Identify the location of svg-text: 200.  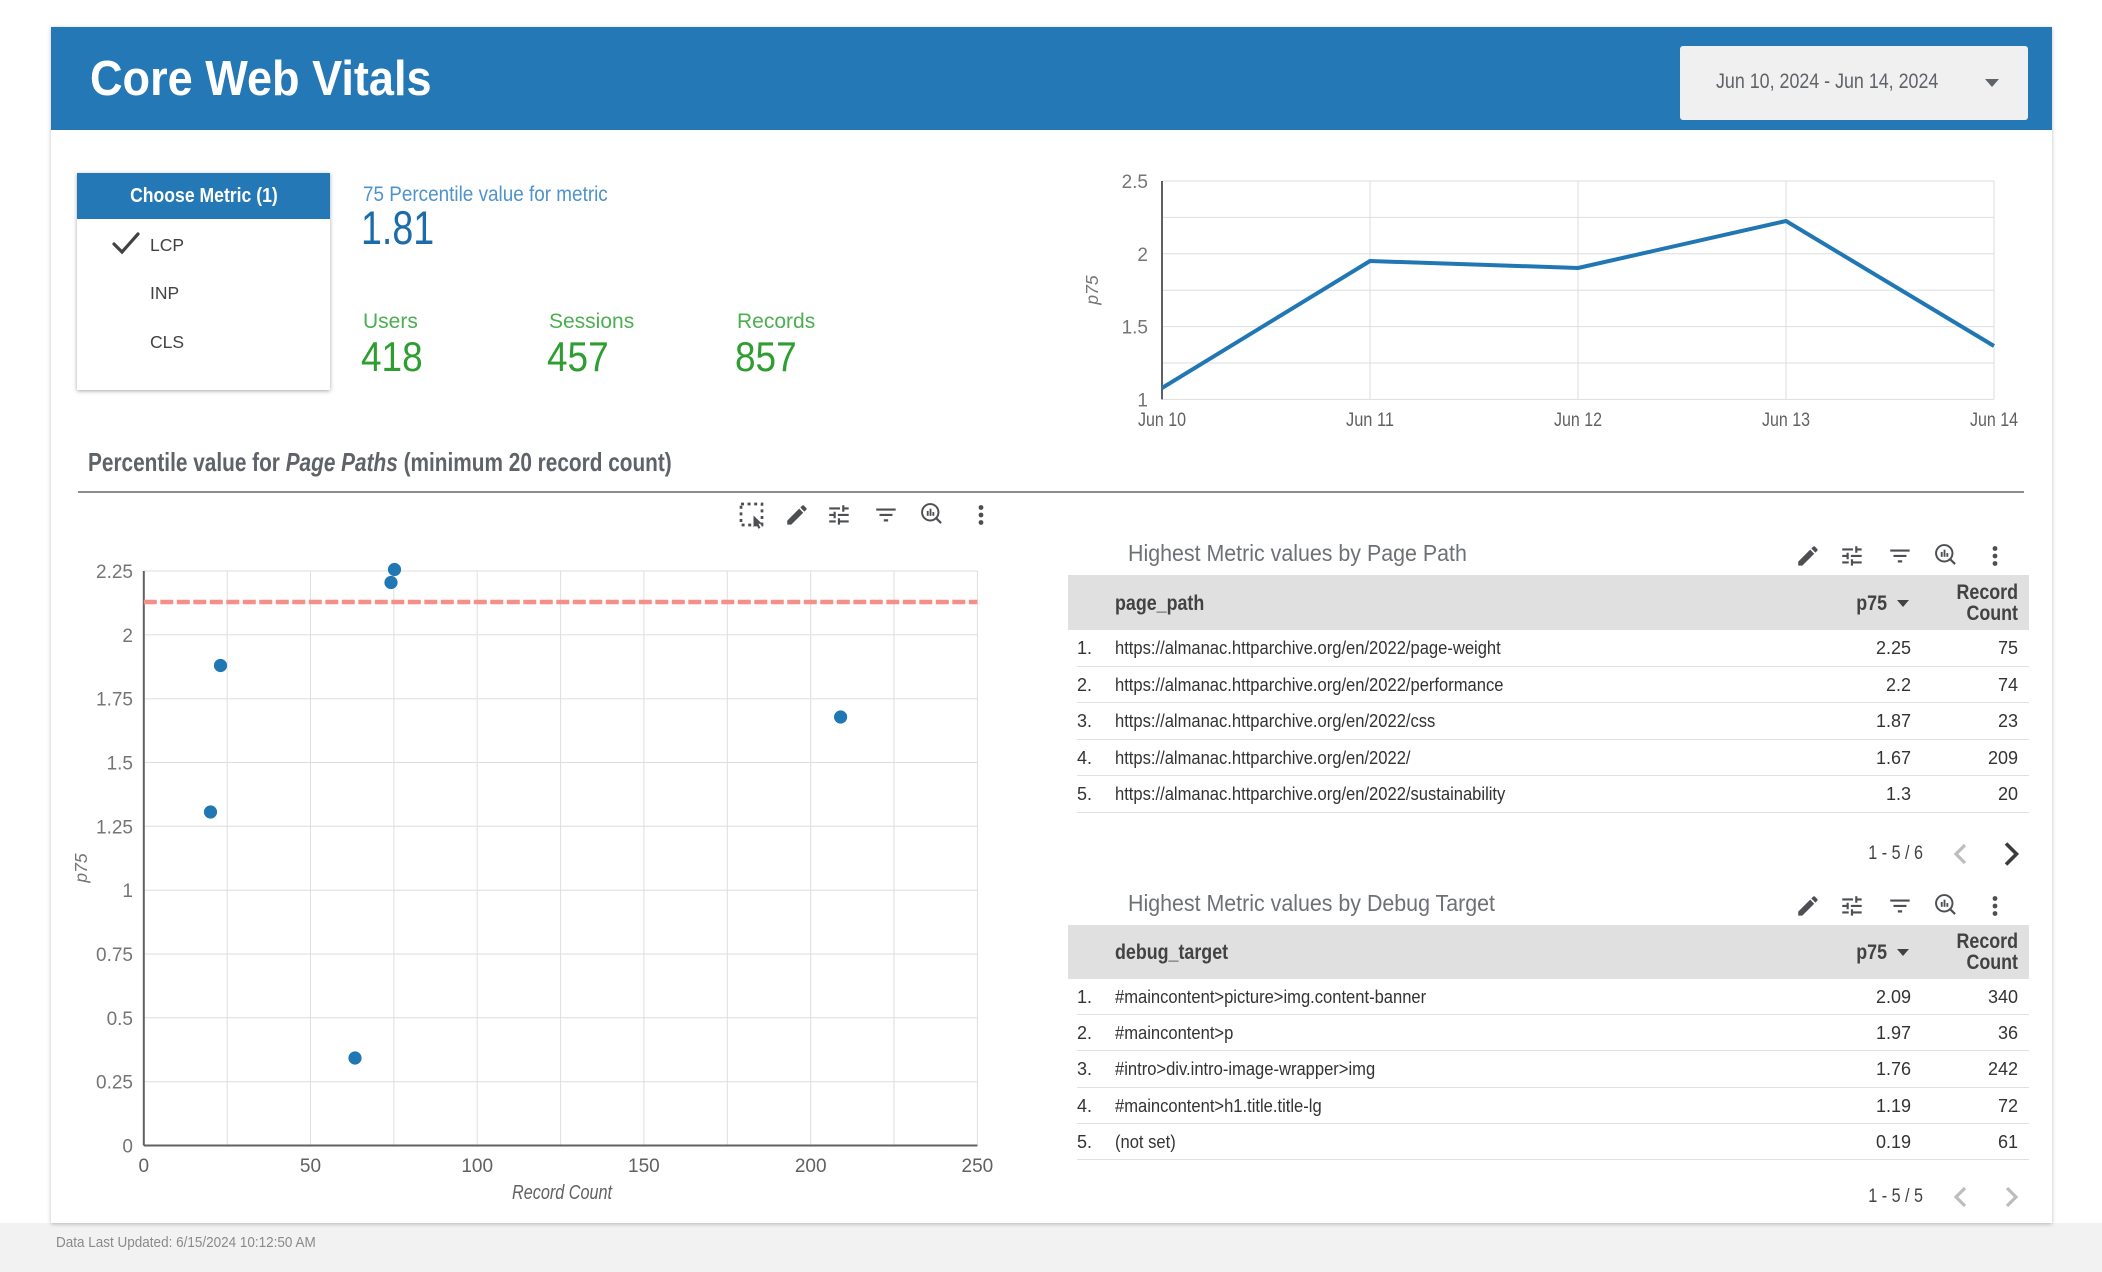
(811, 1166).